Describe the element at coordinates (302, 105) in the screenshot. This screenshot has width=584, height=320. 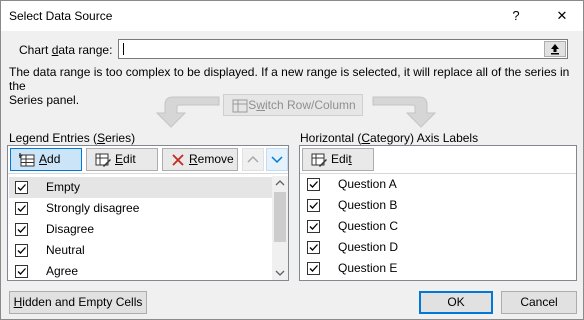
I see `switch-row-column-label: Switch Row/Column` at that location.